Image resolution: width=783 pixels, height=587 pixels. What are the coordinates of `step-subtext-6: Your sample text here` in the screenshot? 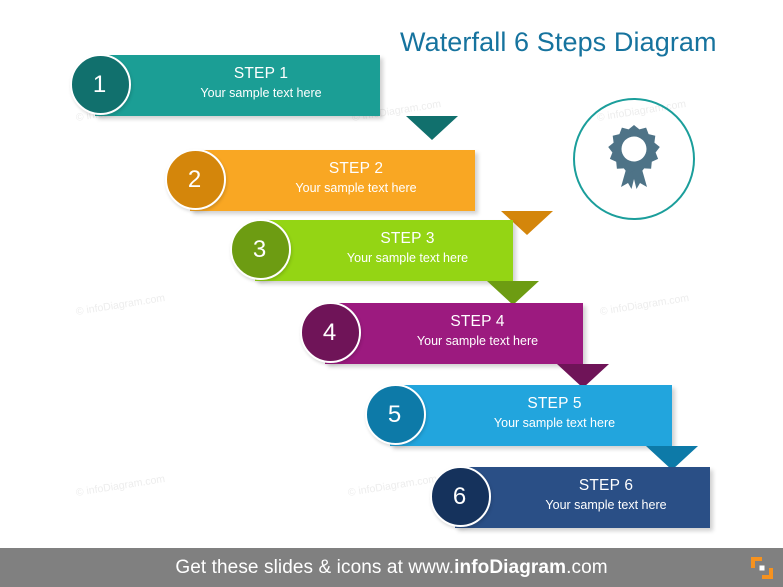 It's located at (606, 505).